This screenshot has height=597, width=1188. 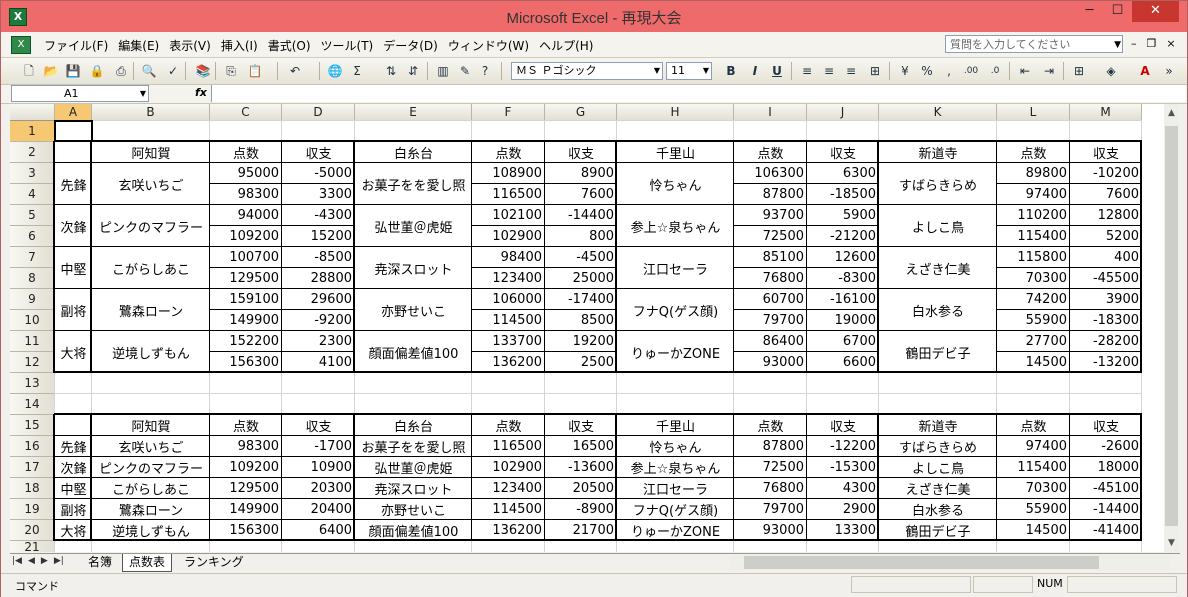 What do you see at coordinates (1106, 236) in the screenshot?
I see `balance-cell: 5200` at bounding box center [1106, 236].